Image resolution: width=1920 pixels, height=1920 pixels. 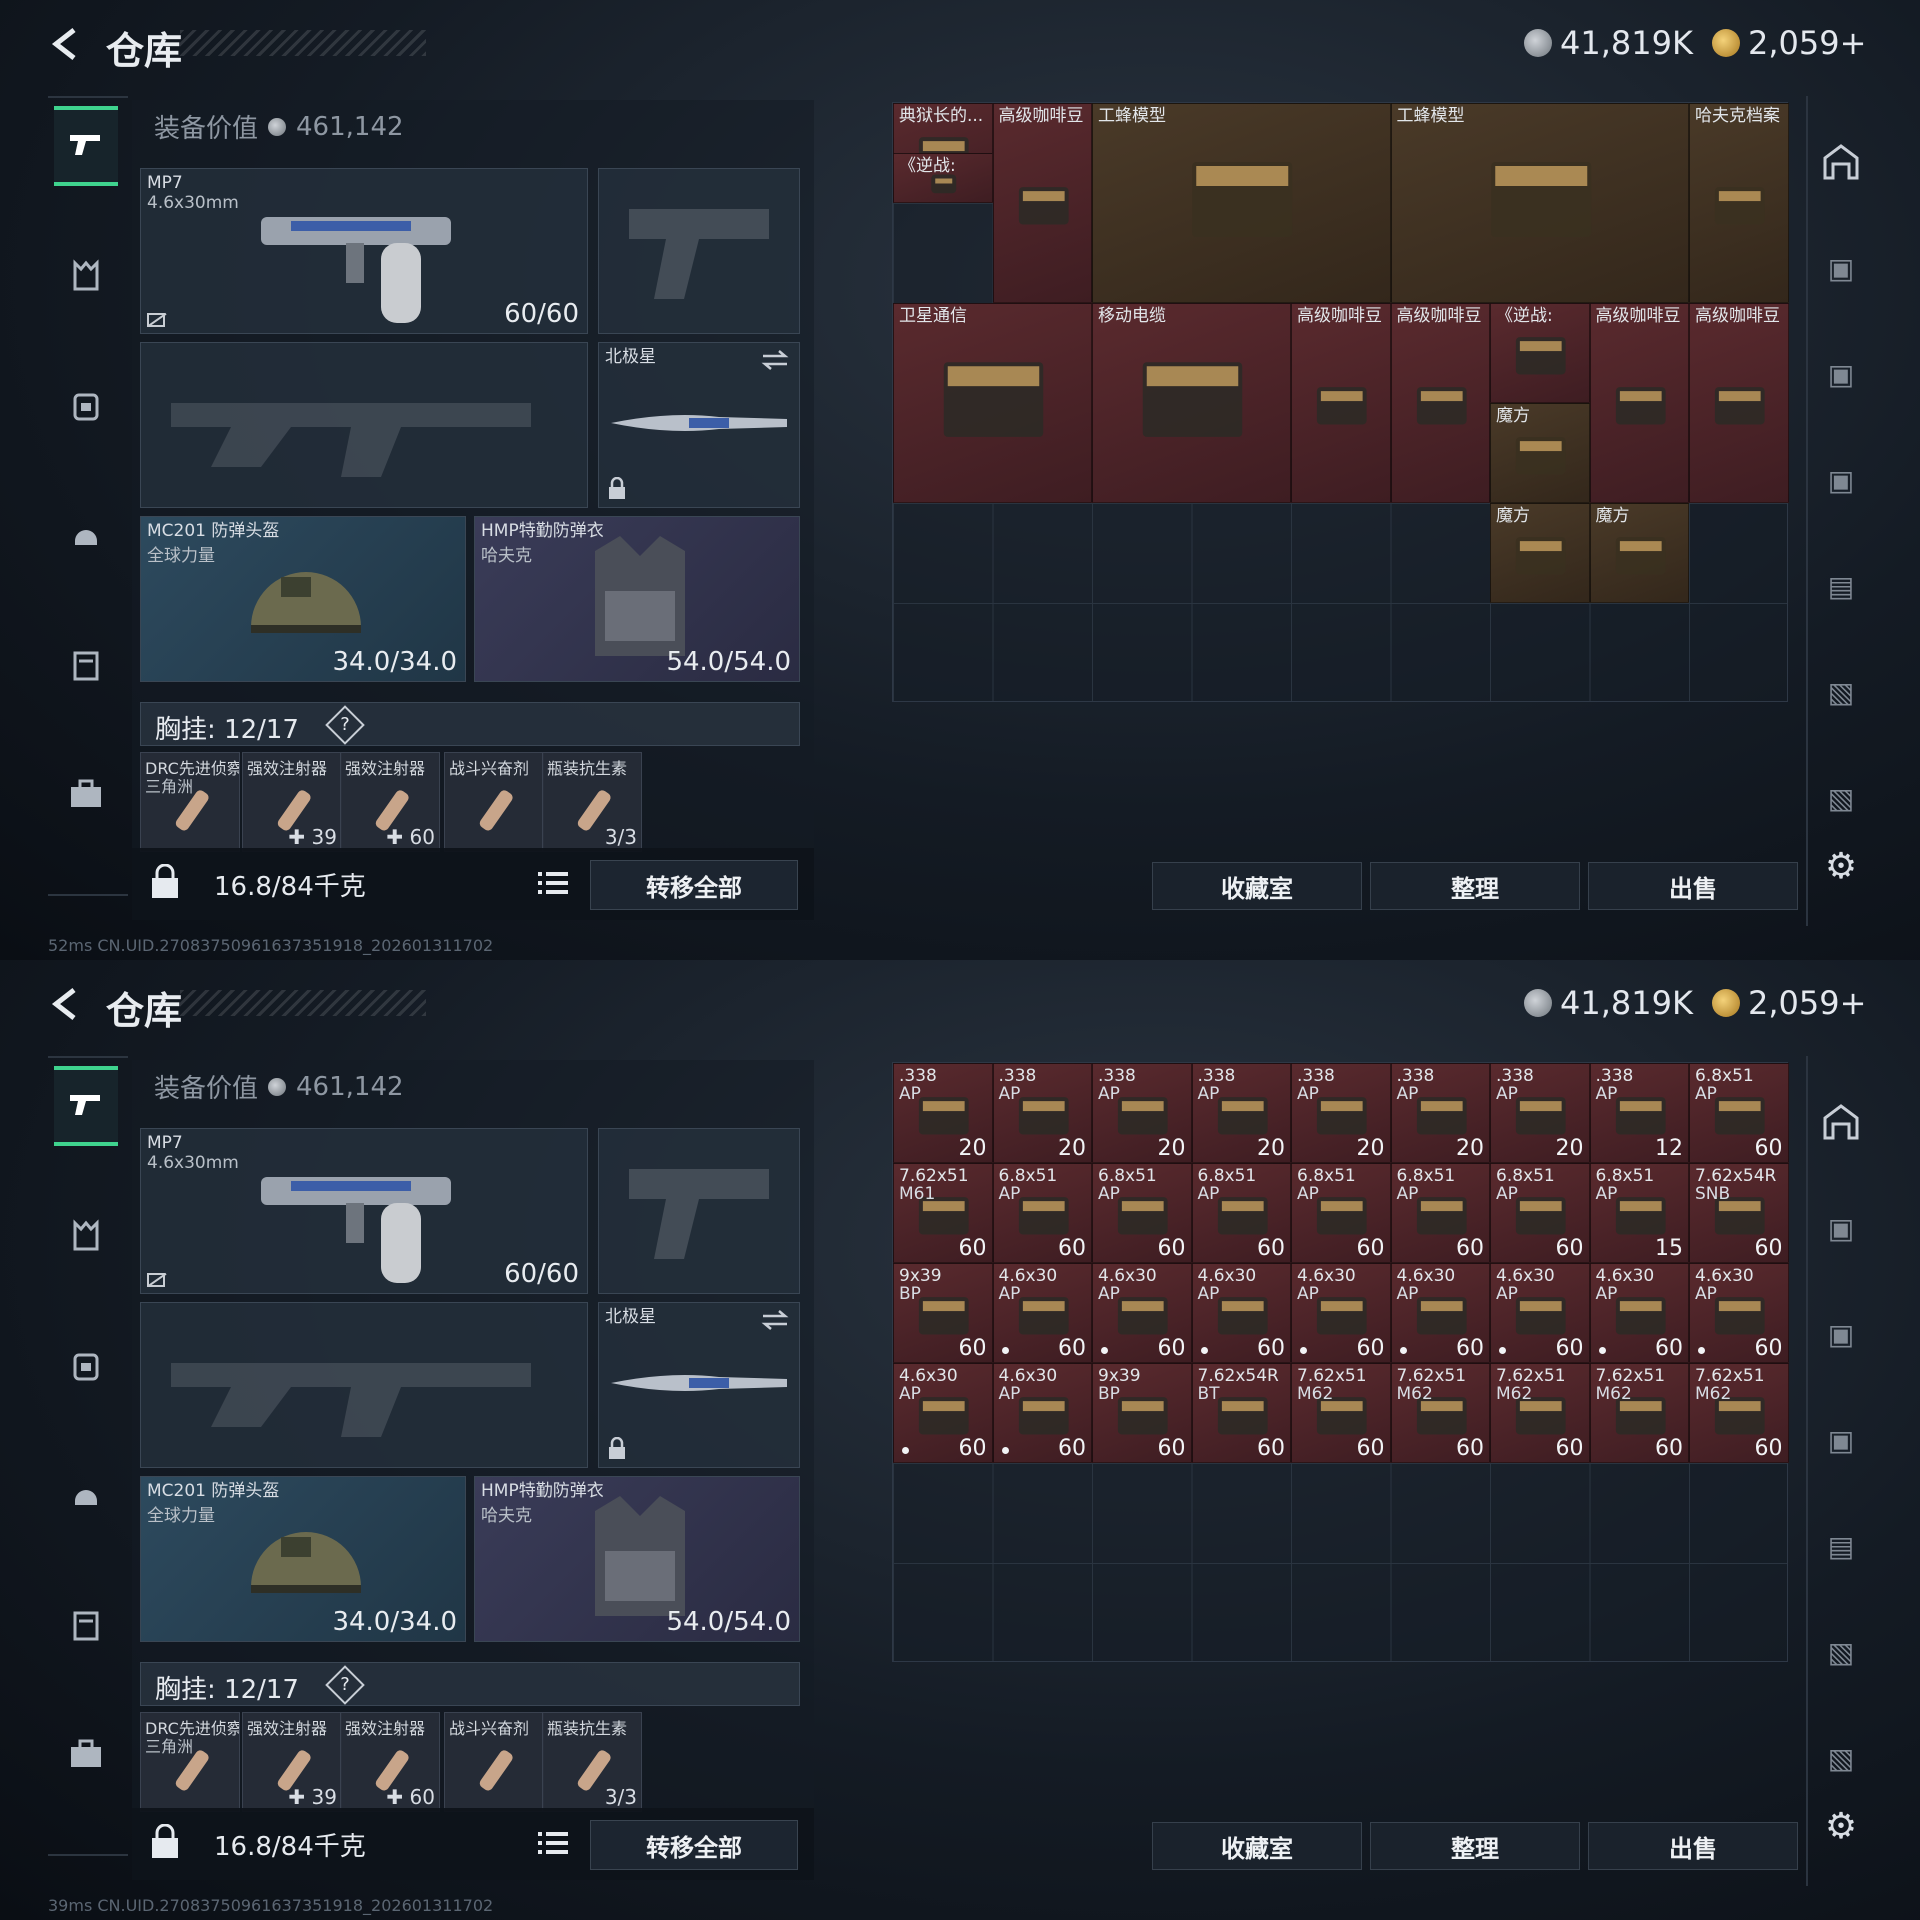 I want to click on rnav-stash-ii: ▧, so click(x=1841, y=1652).